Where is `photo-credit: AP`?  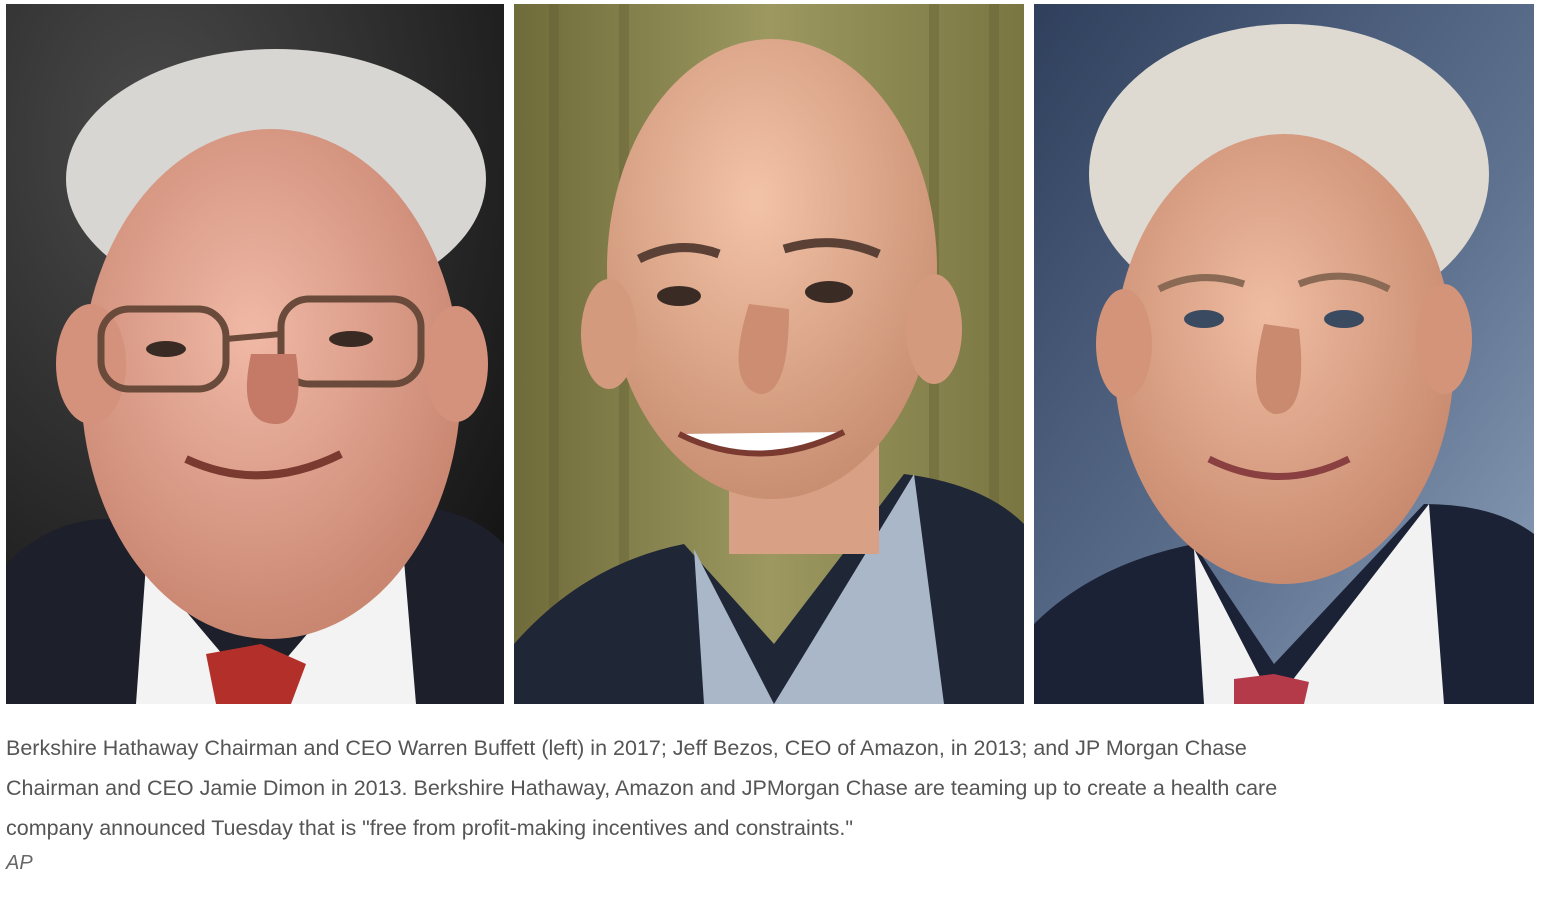 photo-credit: AP is located at coordinates (19, 863).